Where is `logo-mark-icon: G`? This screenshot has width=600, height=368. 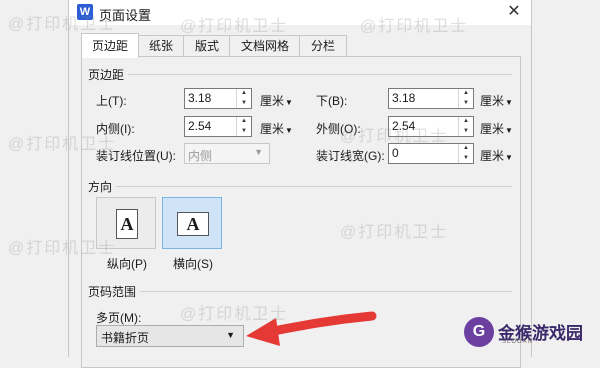
logo-mark-icon: G is located at coordinates (479, 332).